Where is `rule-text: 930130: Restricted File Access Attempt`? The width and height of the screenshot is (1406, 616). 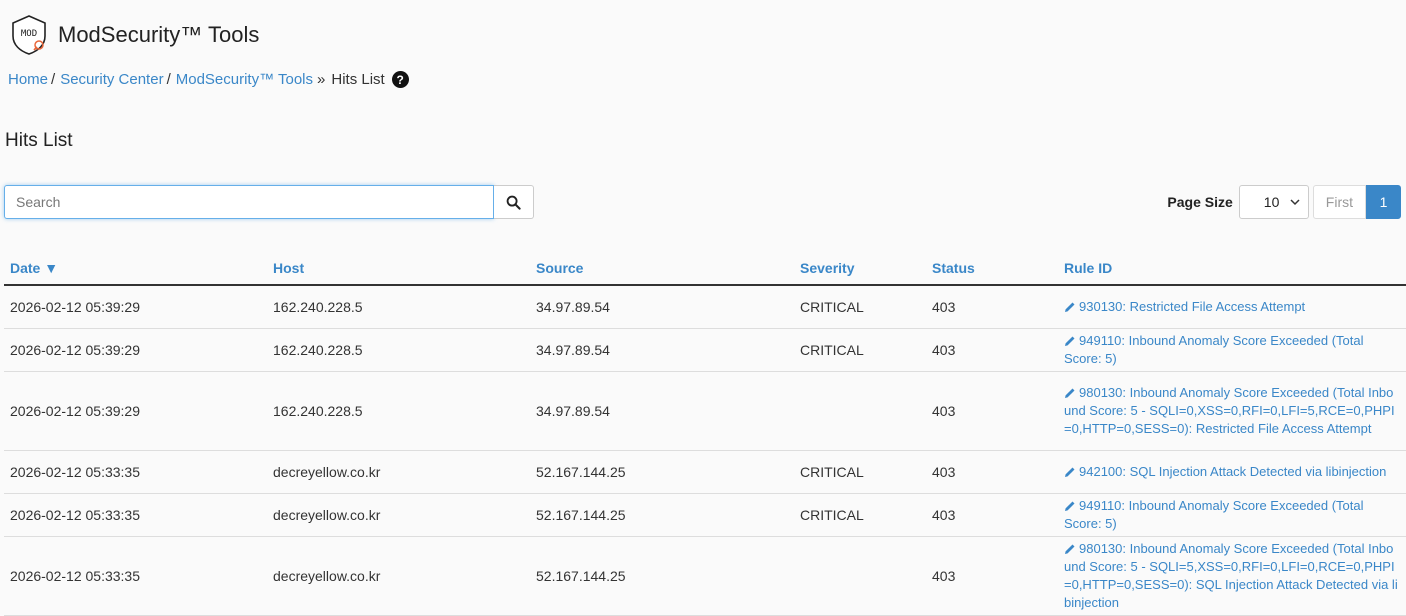
rule-text: 930130: Restricted File Access Attempt is located at coordinates (1192, 306).